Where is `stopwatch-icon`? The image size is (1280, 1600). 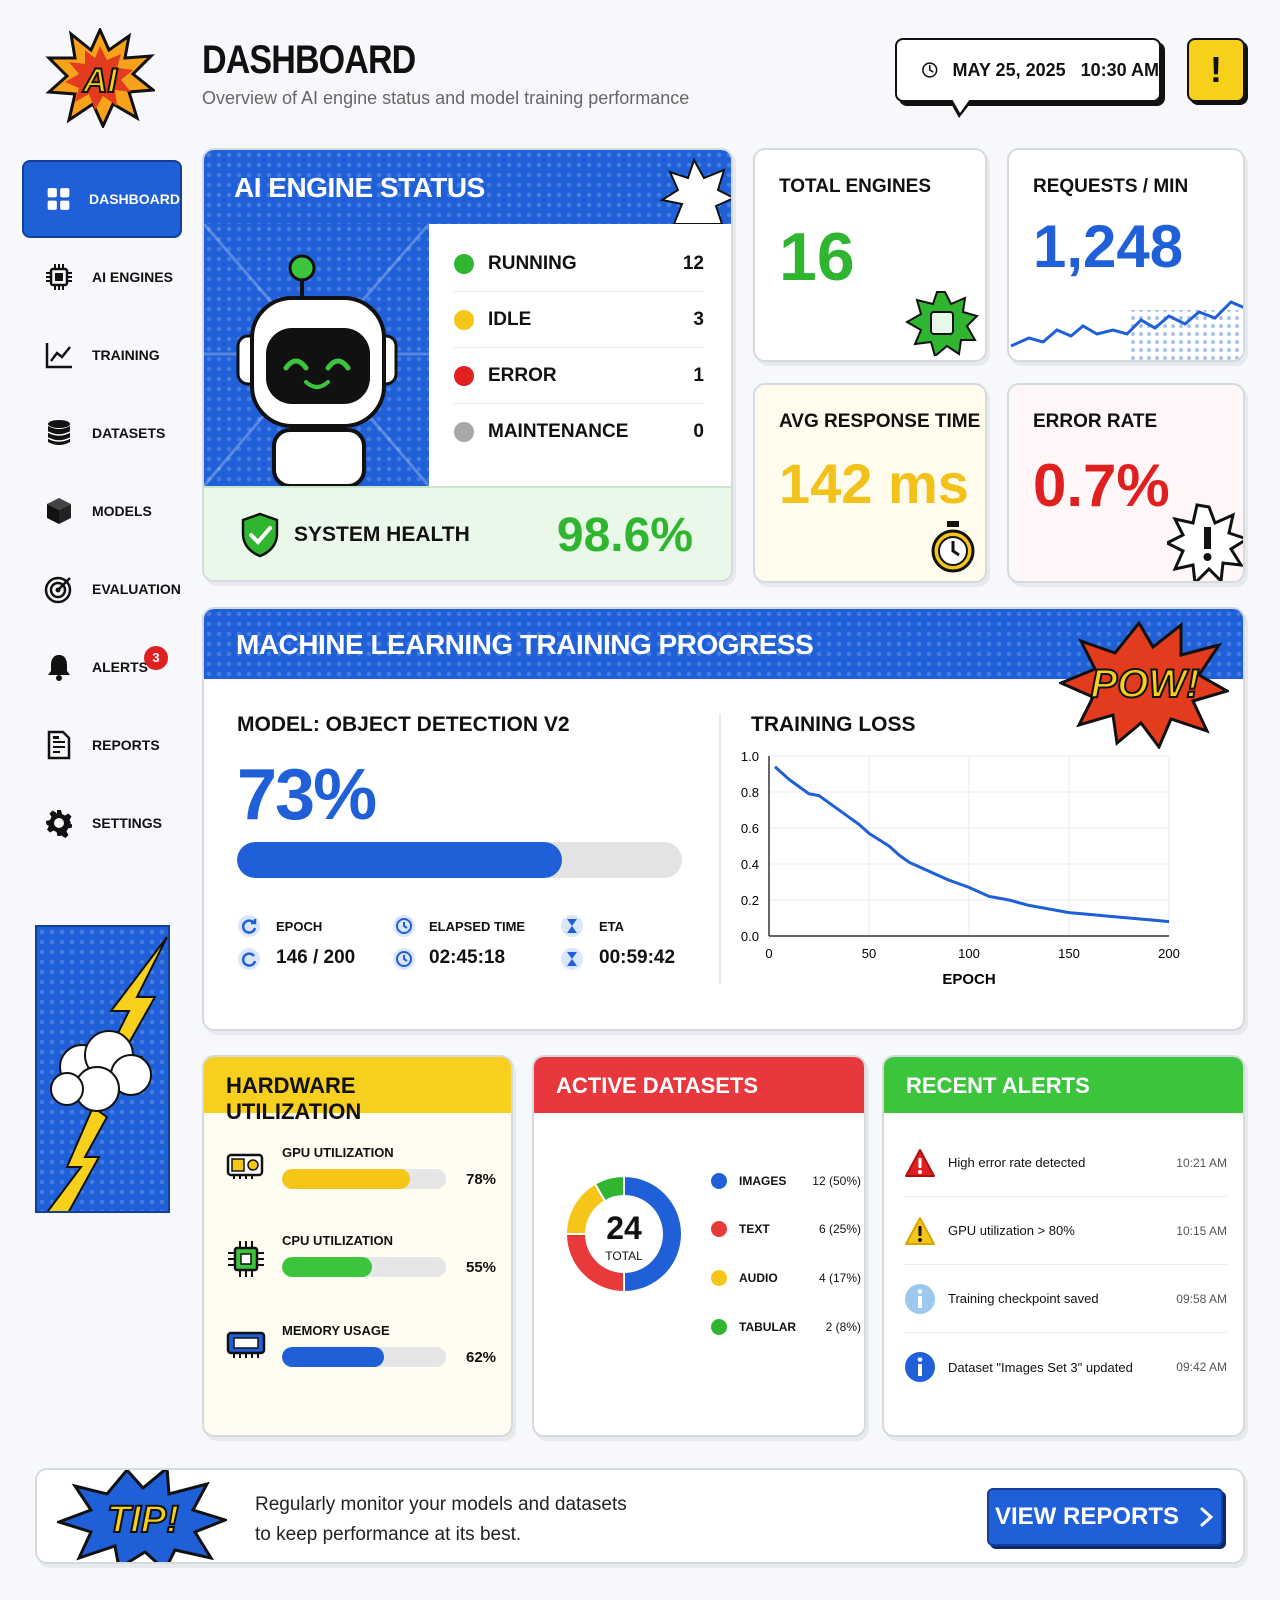
stopwatch-icon is located at coordinates (953, 547).